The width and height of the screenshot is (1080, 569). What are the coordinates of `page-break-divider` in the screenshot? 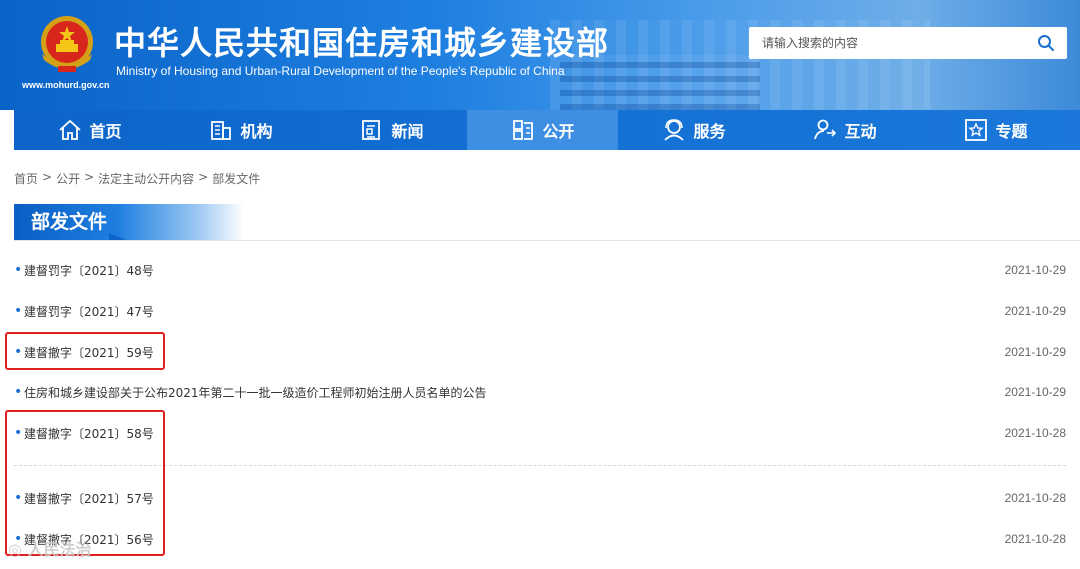 It's located at (540, 465).